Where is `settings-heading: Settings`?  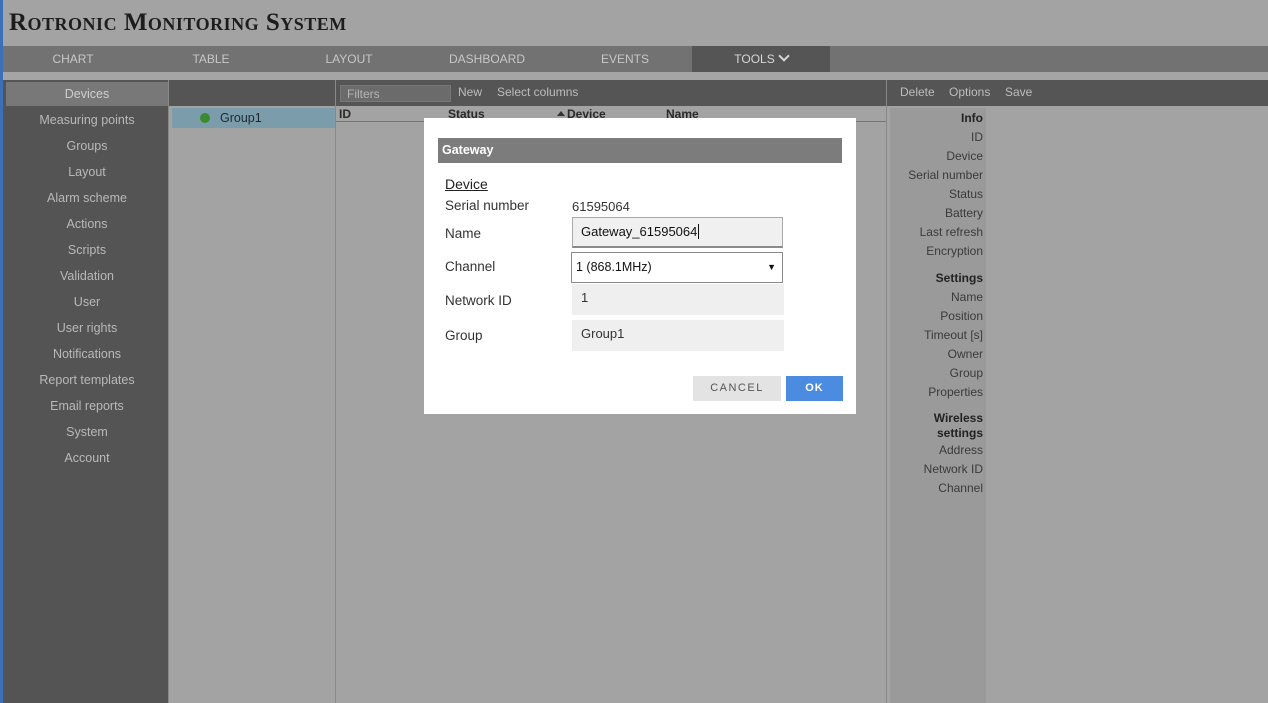 settings-heading: Settings is located at coordinates (959, 278).